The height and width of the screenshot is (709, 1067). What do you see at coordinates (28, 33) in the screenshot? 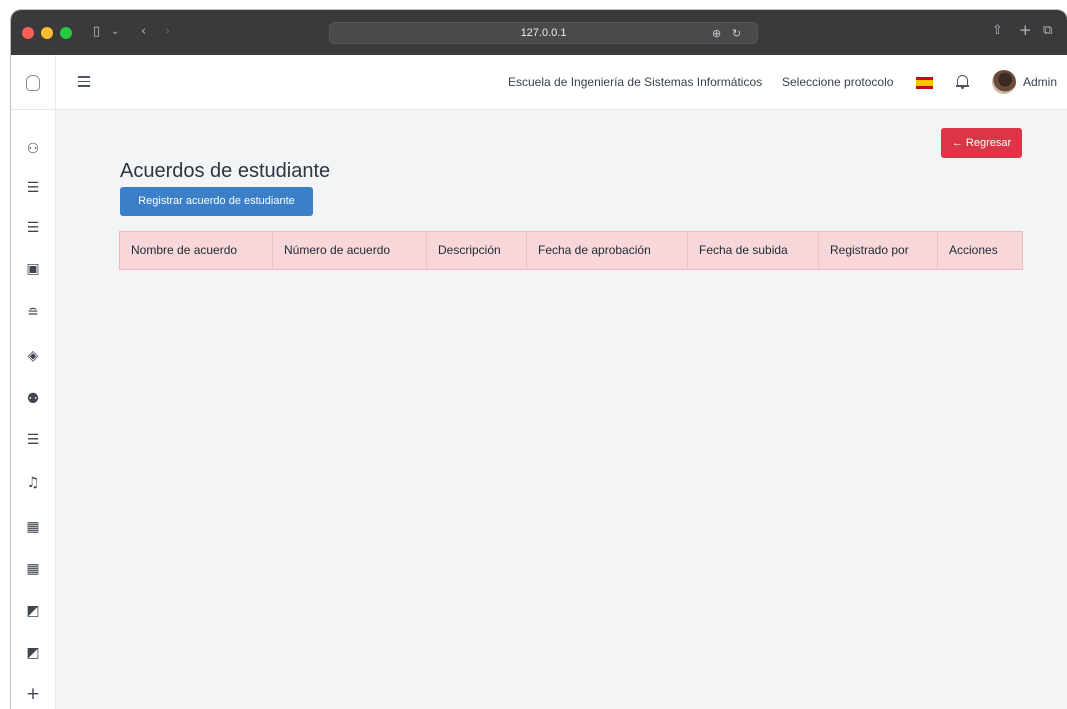
I see `close-window-button` at bounding box center [28, 33].